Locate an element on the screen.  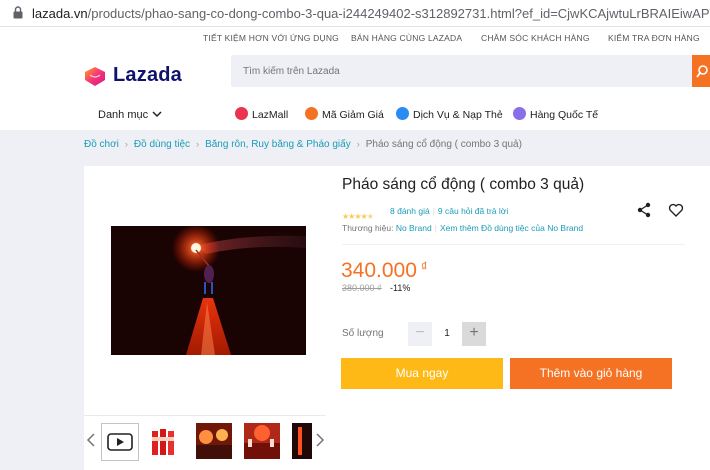
brand-name-link: No Brand is located at coordinates (414, 228).